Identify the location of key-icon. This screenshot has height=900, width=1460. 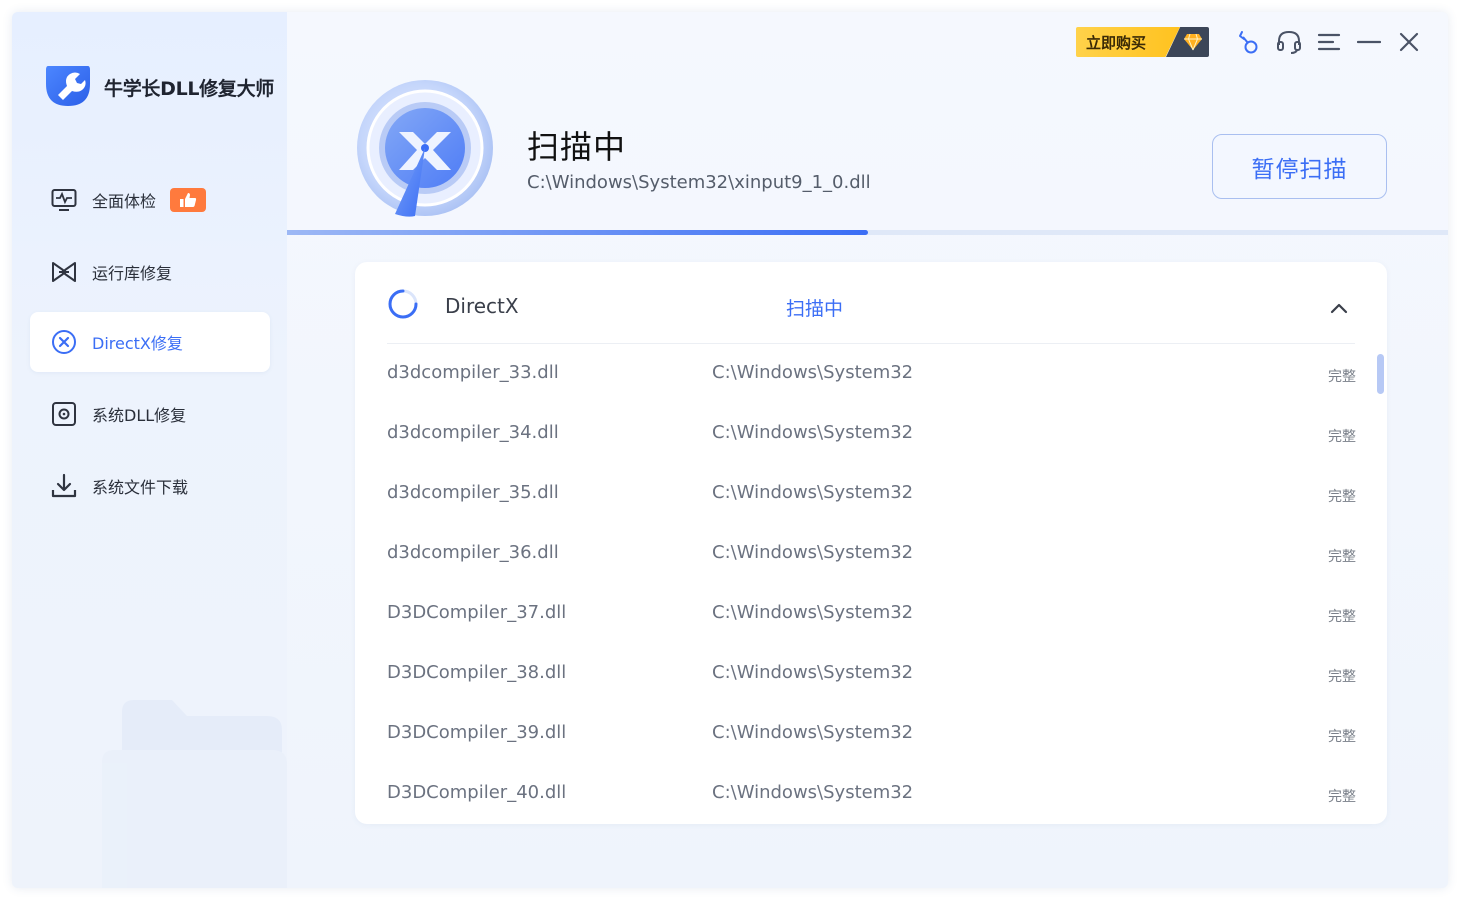
(1248, 42).